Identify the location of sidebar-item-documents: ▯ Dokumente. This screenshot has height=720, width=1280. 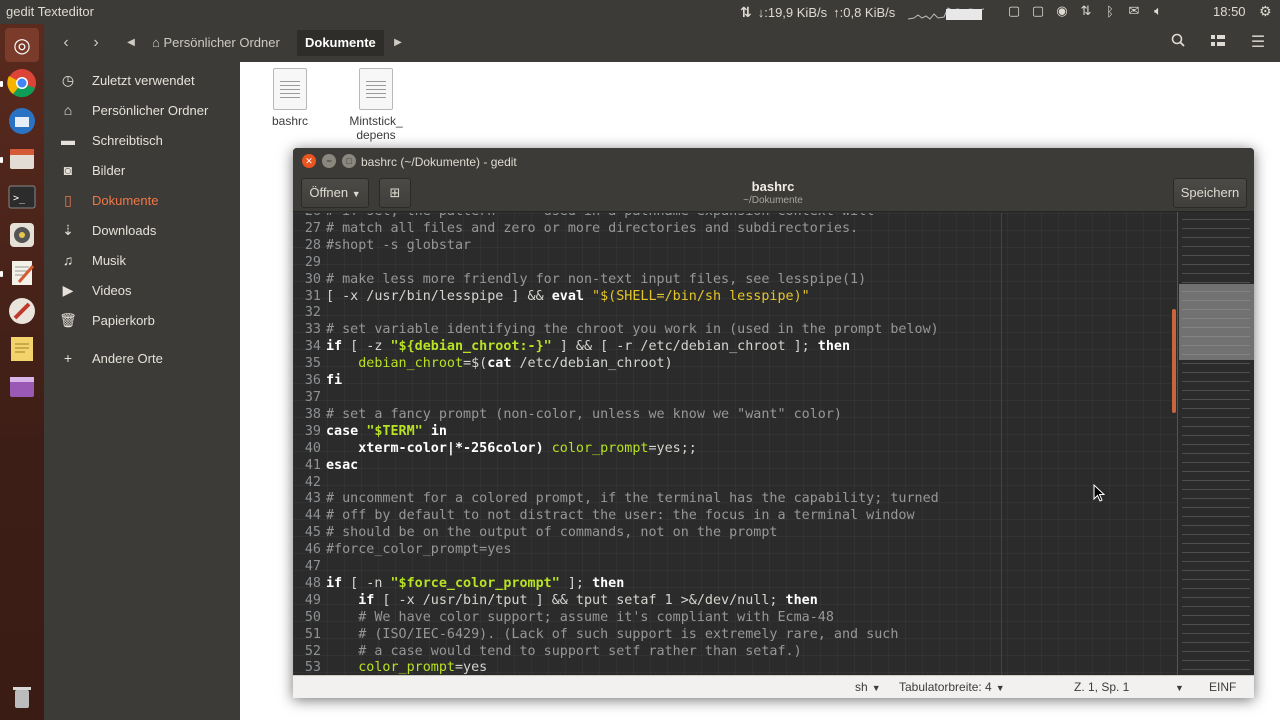
(142, 200).